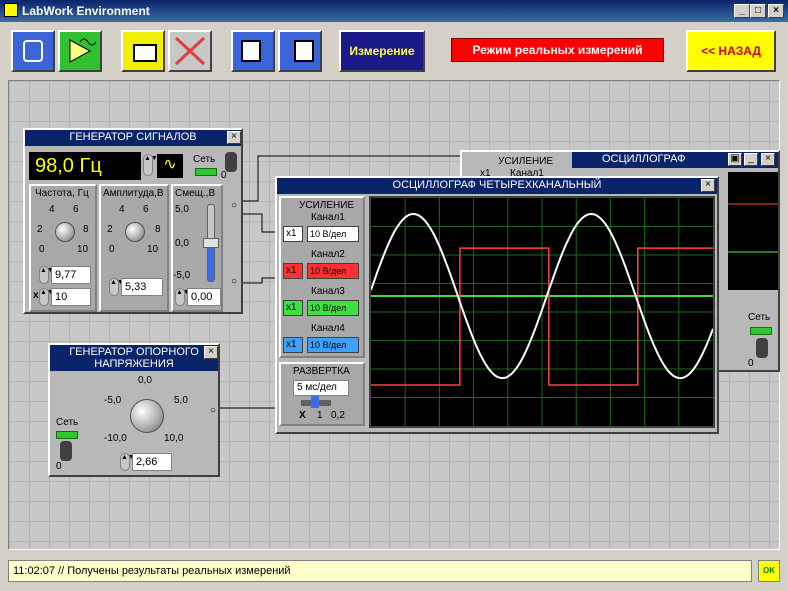 Image resolution: width=788 pixels, height=591 pixels. I want to click on reference-tick: -5,0, so click(113, 400).